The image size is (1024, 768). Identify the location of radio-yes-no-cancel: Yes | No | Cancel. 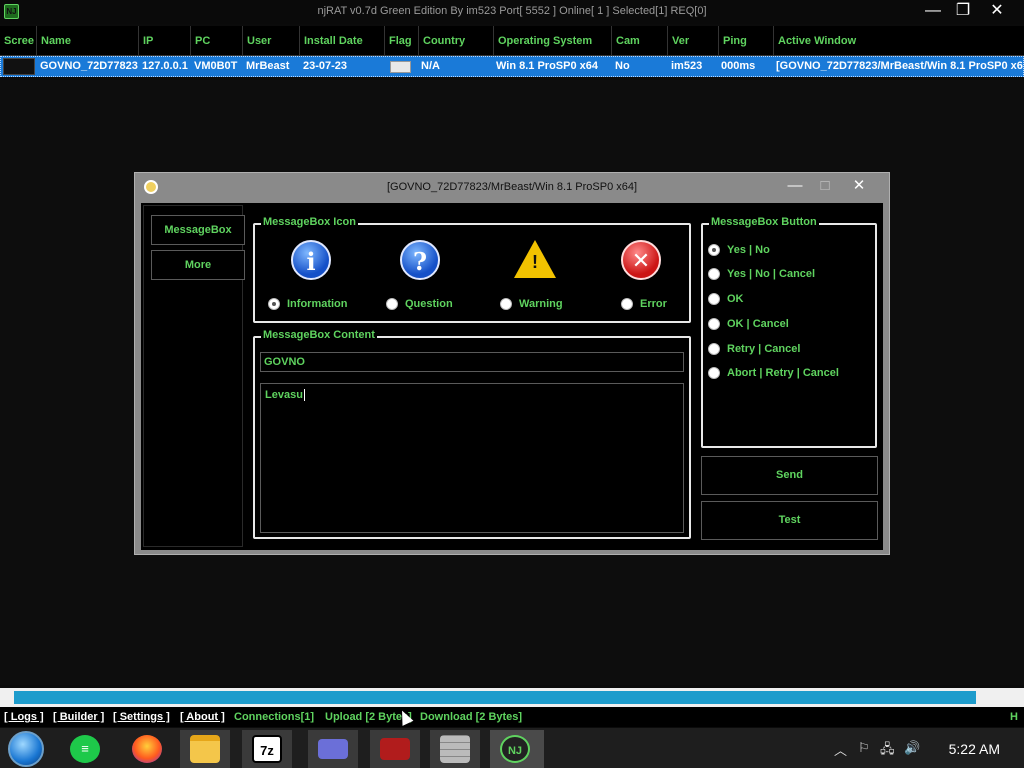
(761, 274).